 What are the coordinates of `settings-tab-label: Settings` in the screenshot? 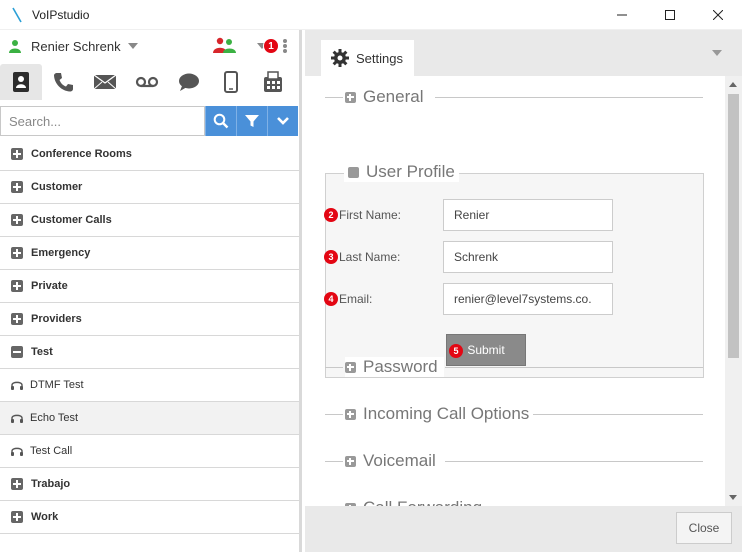 It's located at (379, 58).